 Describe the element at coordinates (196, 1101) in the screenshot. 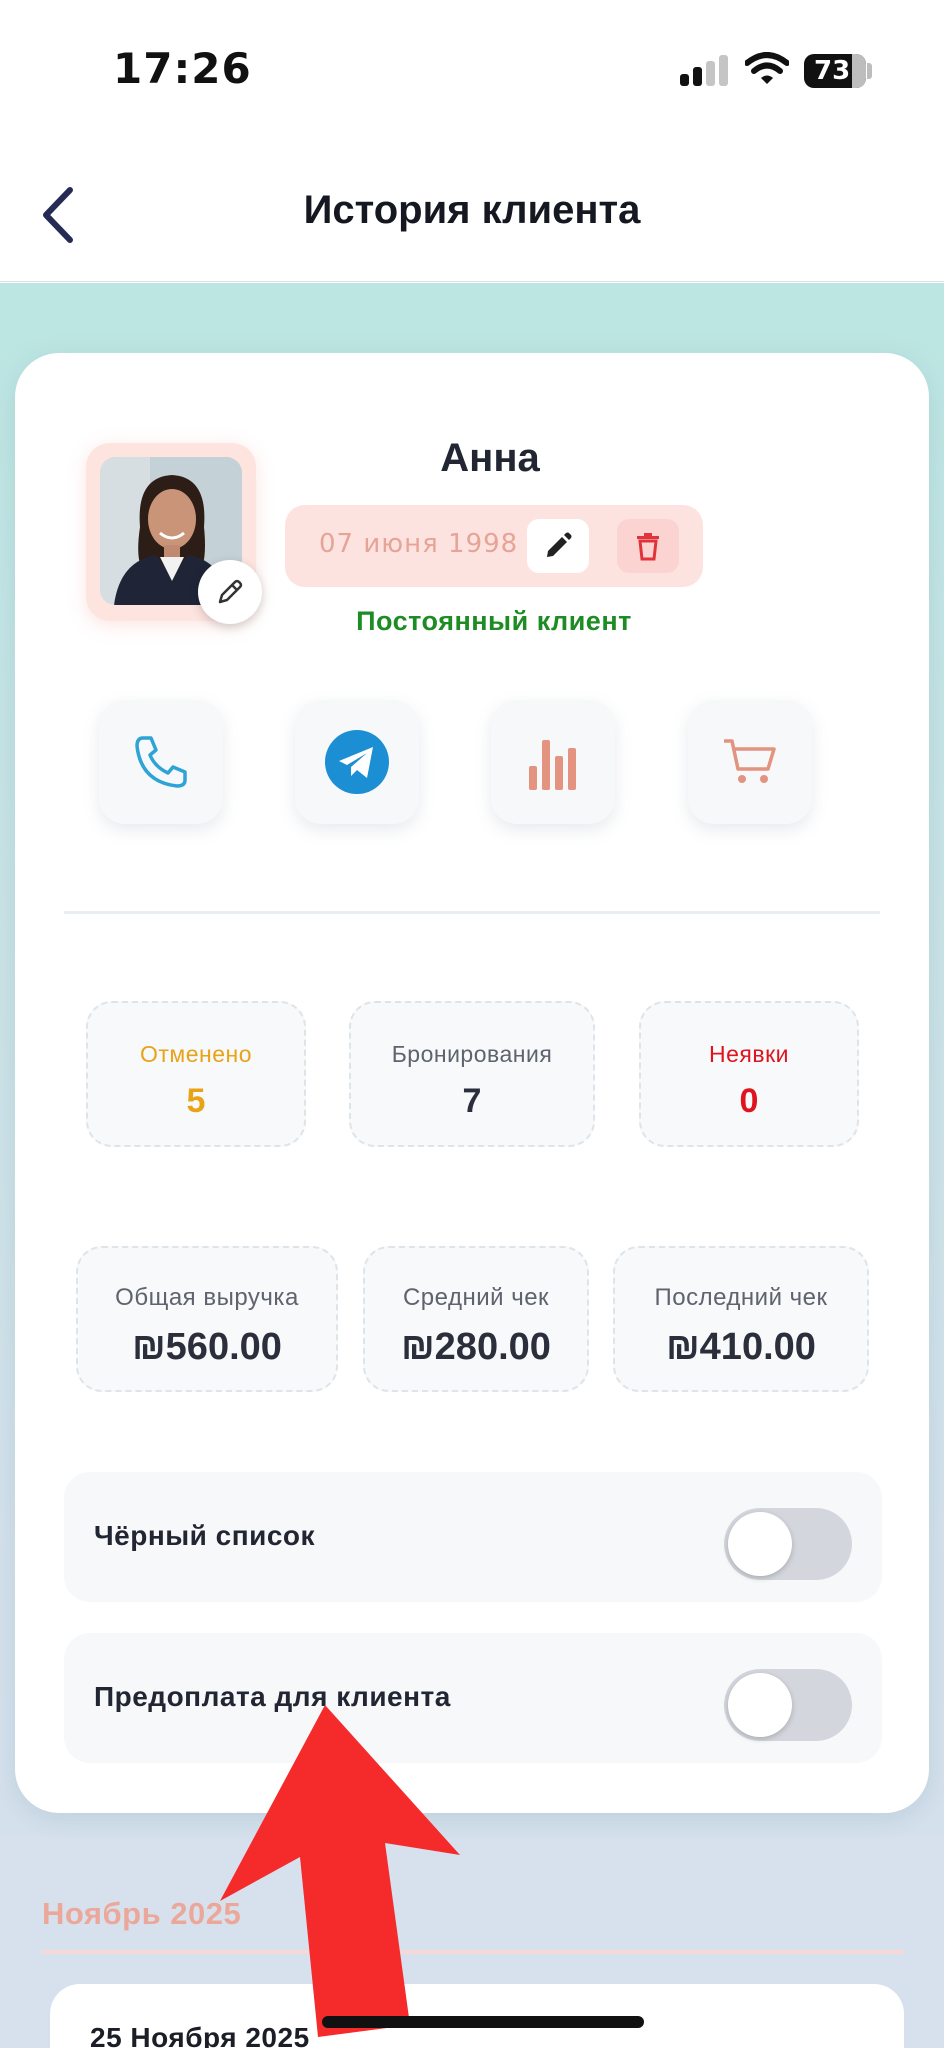

I see `stat-value: 5` at that location.